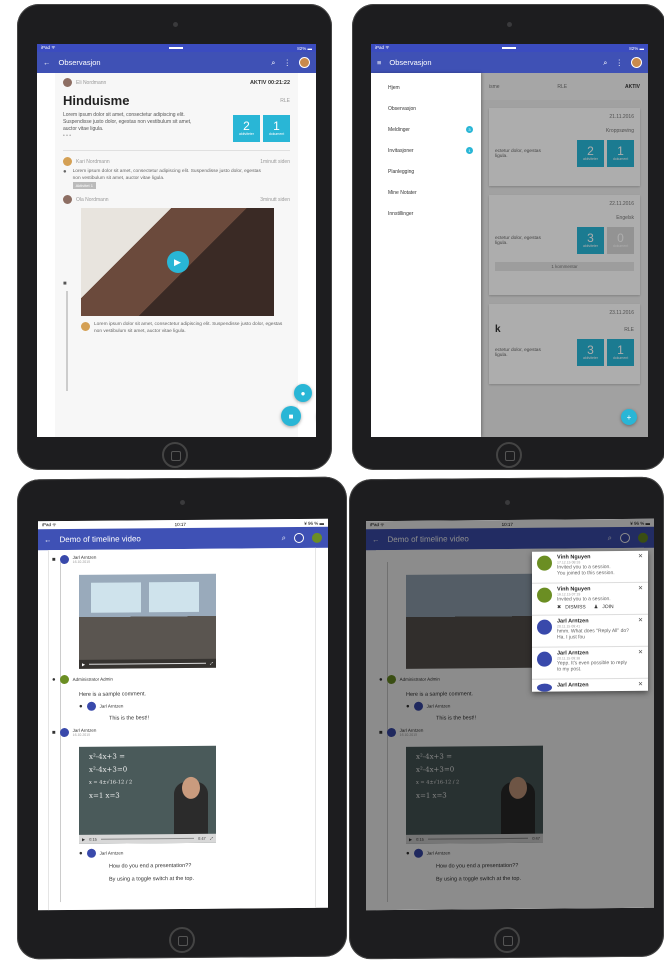 The width and height of the screenshot is (664, 961). What do you see at coordinates (108, 769) in the screenshot?
I see `board-line: x²-4x+3=0` at bounding box center [108, 769].